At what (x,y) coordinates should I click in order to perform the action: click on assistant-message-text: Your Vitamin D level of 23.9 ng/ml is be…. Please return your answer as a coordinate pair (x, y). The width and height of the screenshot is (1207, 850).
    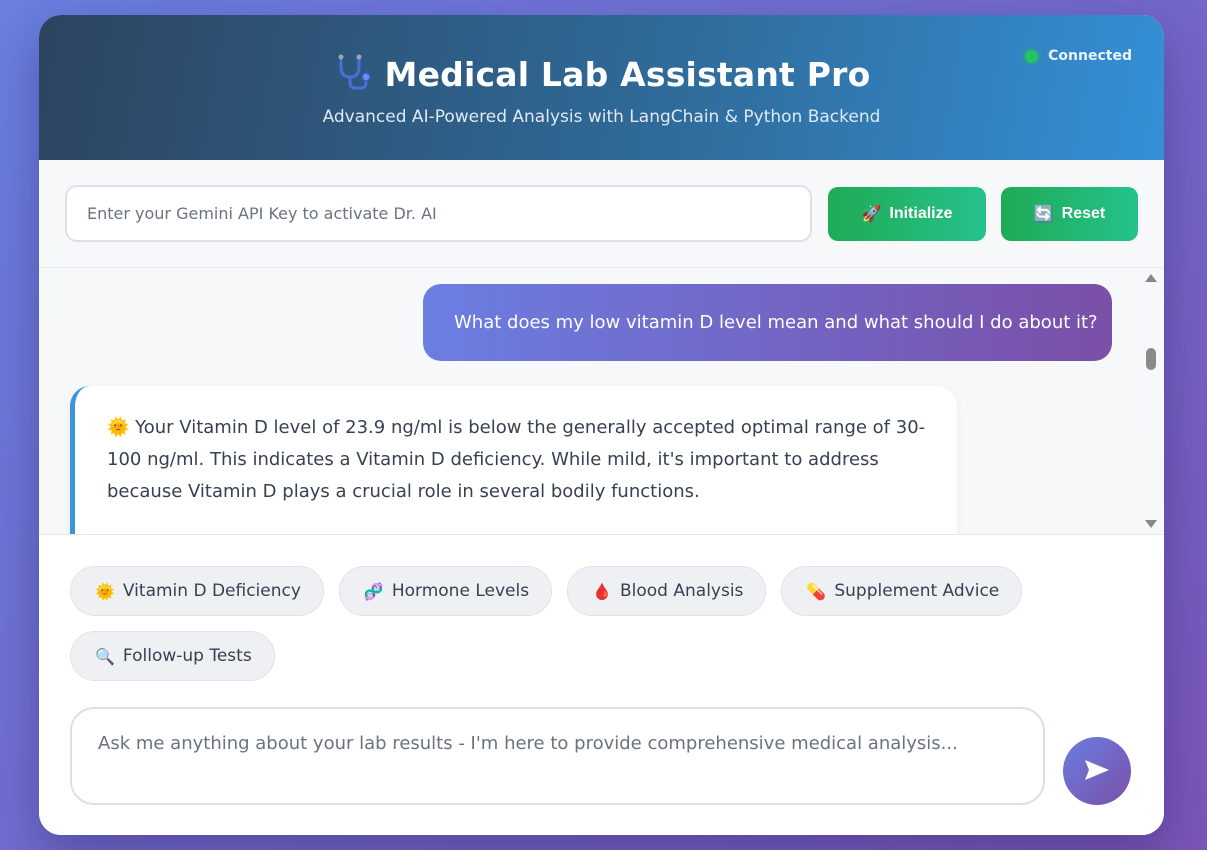
    Looking at the image, I should click on (516, 459).